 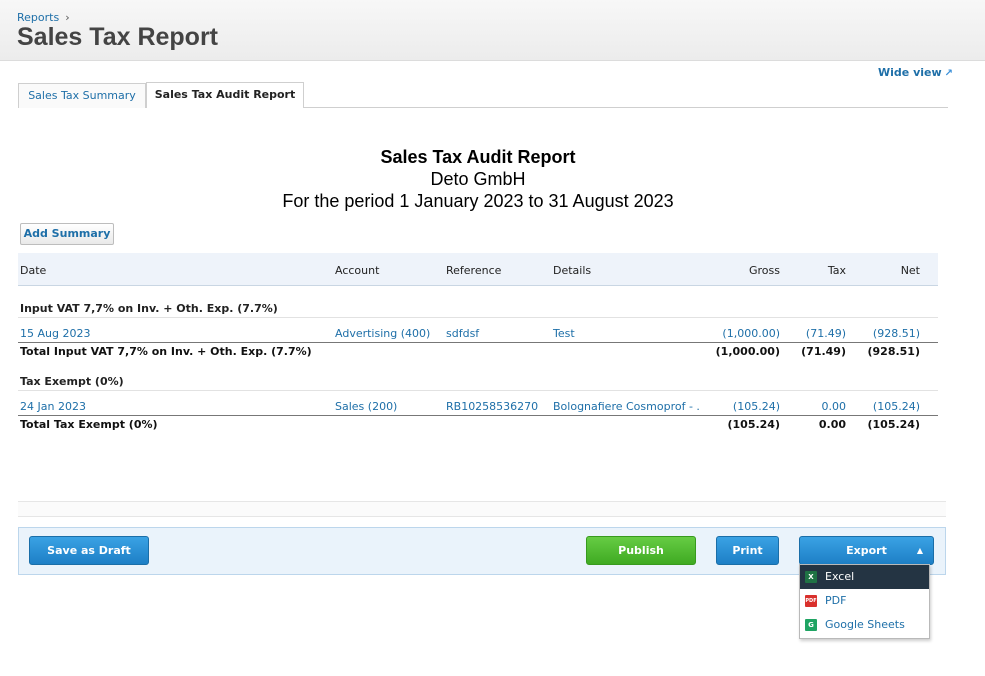 What do you see at coordinates (811, 601) in the screenshot?
I see `pdf-icon: PDF` at bounding box center [811, 601].